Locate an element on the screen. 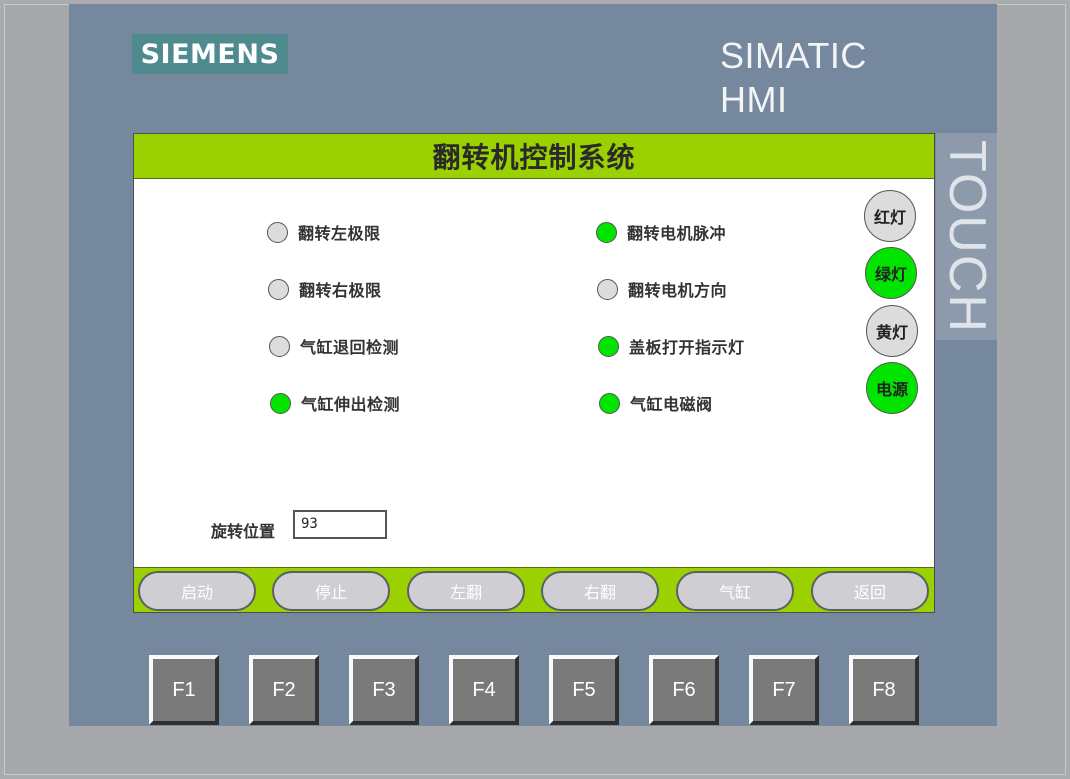 The height and width of the screenshot is (779, 1070). function-key-f1: F1 is located at coordinates (184, 690).